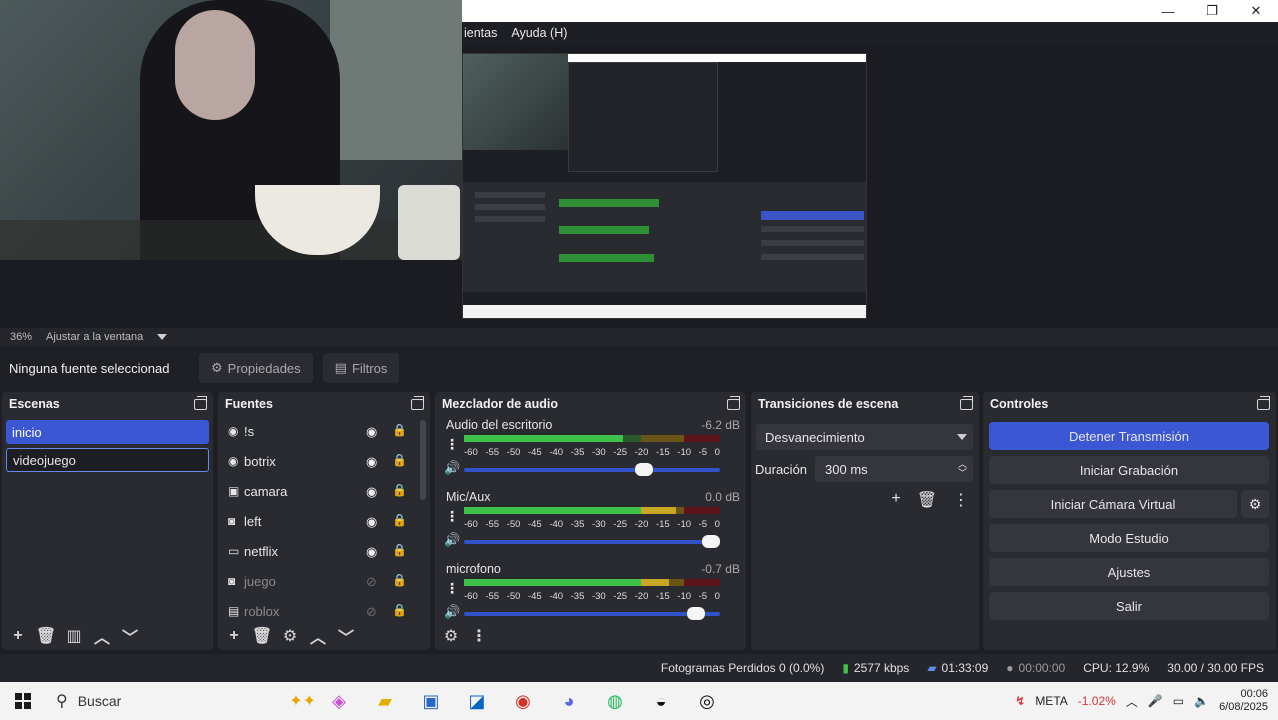 The image size is (1278, 720). Describe the element at coordinates (894, 469) in the screenshot. I see `duration-spinbox: 300 ms ︿ ﹀` at that location.